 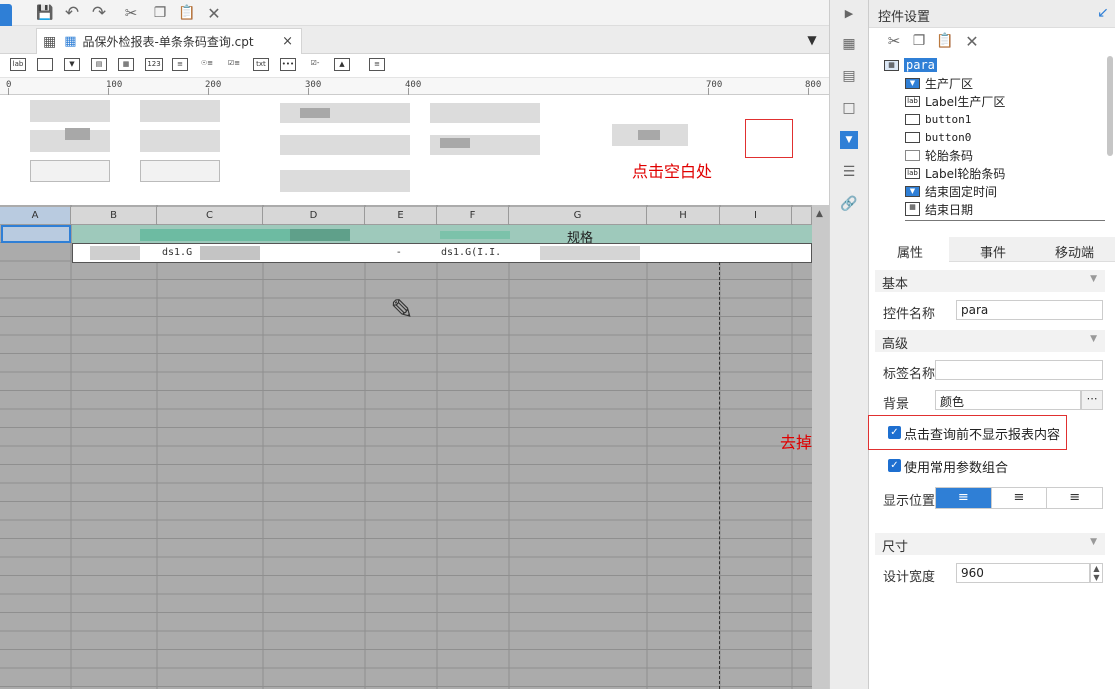 I want to click on text-widget-icon: txt, so click(x=261, y=64).